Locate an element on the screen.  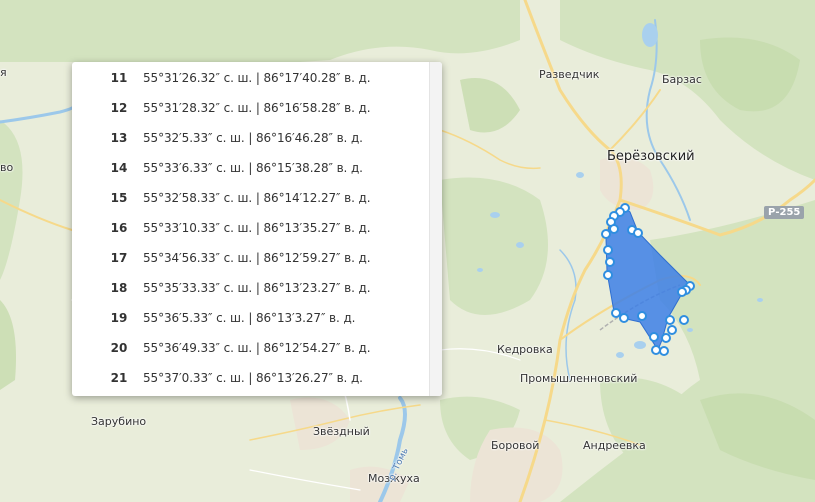
map-label-zvezdny: Звёздный is located at coordinates (341, 431).